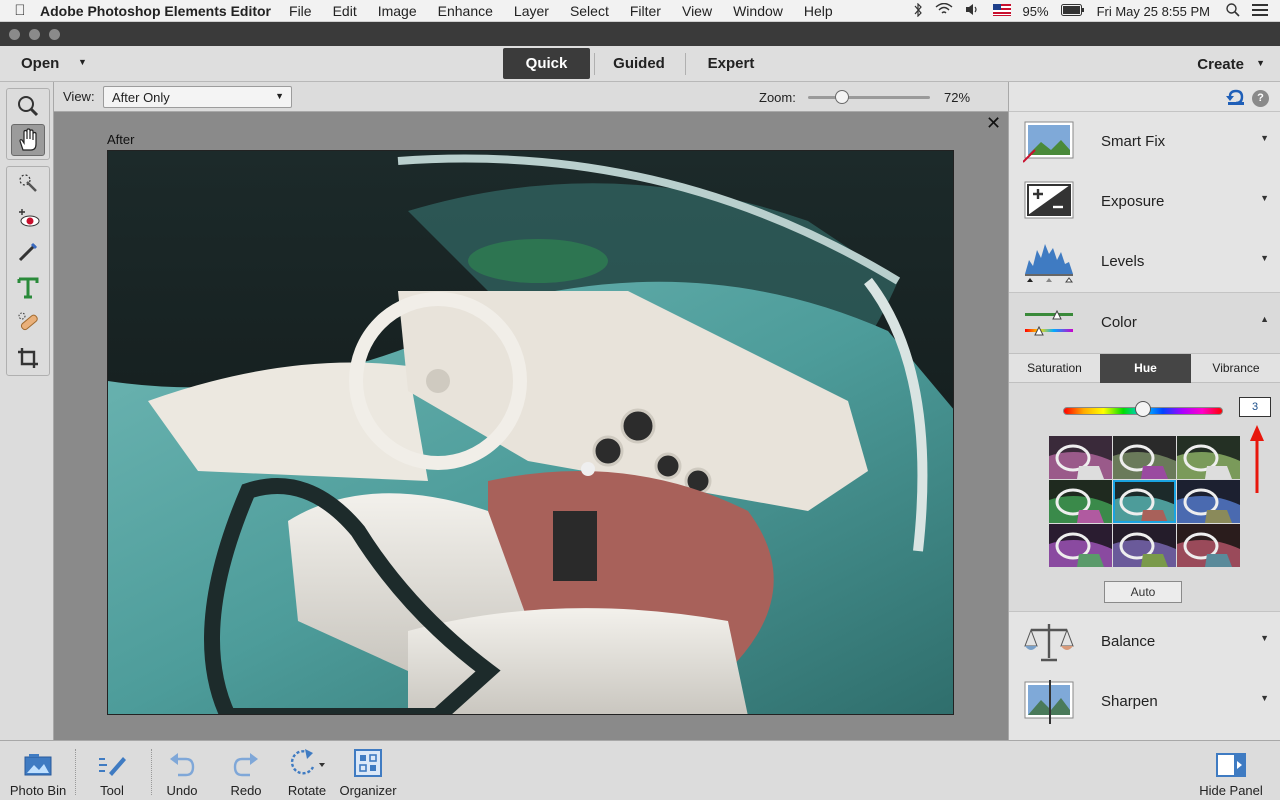 The width and height of the screenshot is (1280, 800). Describe the element at coordinates (777, 97) in the screenshot. I see `zoom-label: Zoom:` at that location.